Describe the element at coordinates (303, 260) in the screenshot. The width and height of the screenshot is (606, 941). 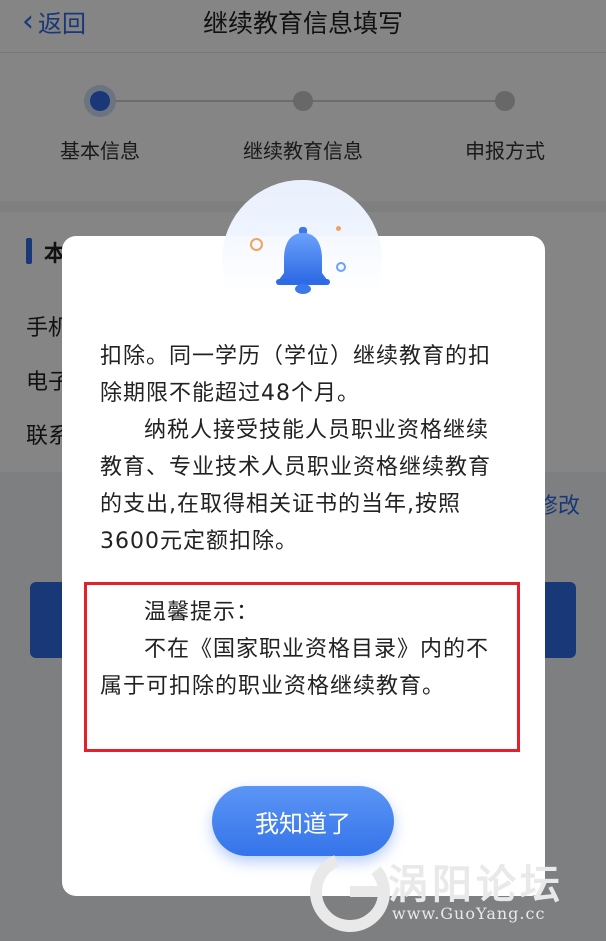
I see `bell-icon` at that location.